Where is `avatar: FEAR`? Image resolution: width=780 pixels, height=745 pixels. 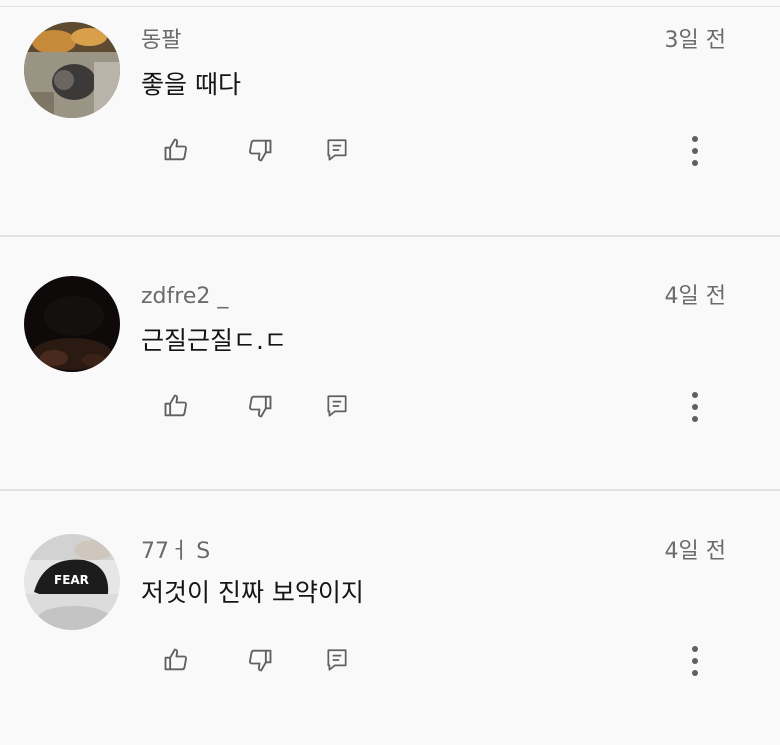
avatar: FEAR is located at coordinates (72, 582).